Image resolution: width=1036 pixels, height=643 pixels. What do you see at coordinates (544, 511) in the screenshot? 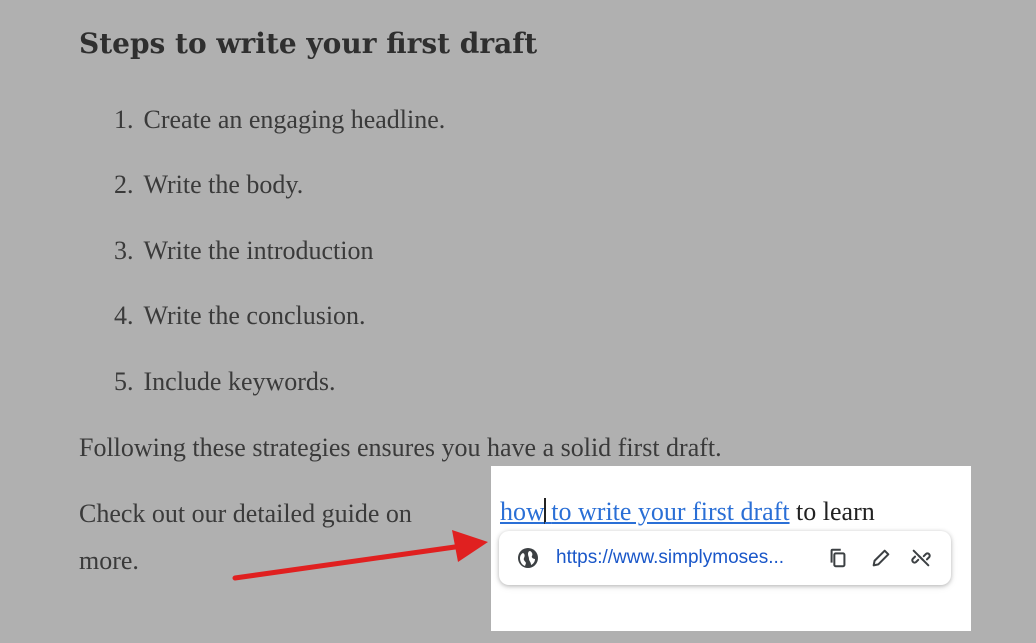
I see `text-caret` at bounding box center [544, 511].